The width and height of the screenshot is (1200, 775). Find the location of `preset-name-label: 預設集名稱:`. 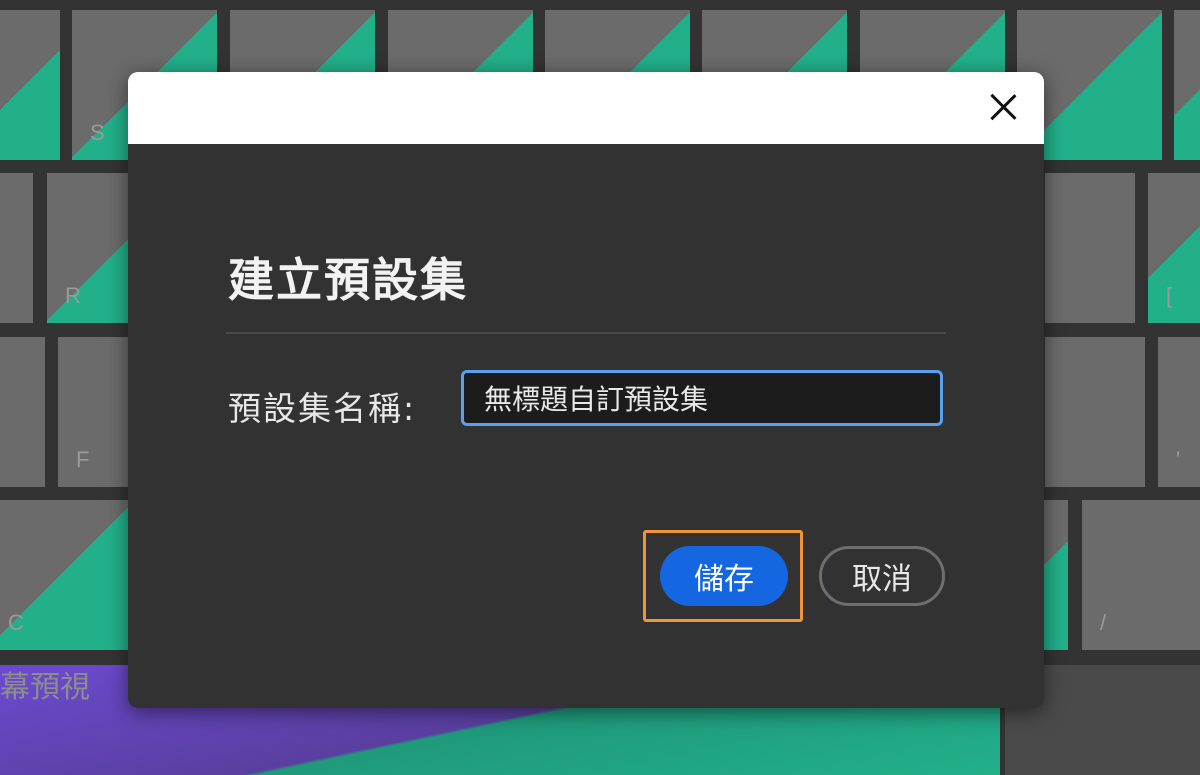

preset-name-label: 預設集名稱: is located at coordinates (322, 408).